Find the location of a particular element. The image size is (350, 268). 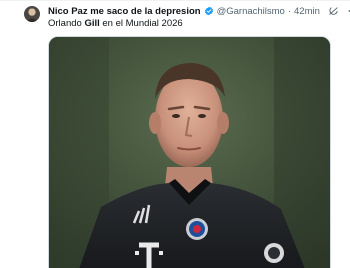

tweet-text-before: Orlando is located at coordinates (66, 23).